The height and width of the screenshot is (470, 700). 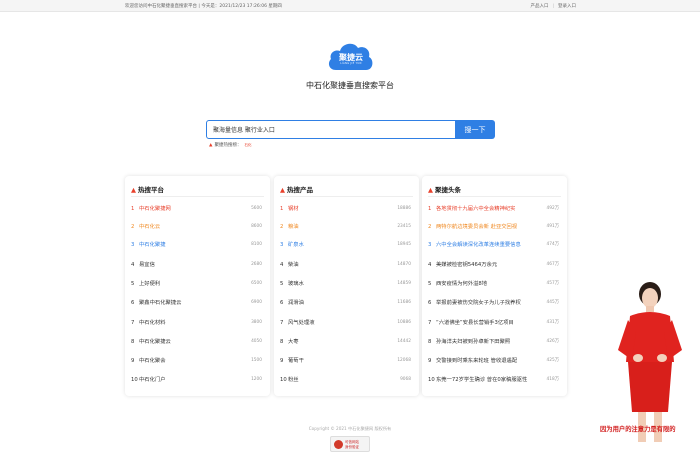 I want to click on item-count: 5600, so click(x=256, y=208).